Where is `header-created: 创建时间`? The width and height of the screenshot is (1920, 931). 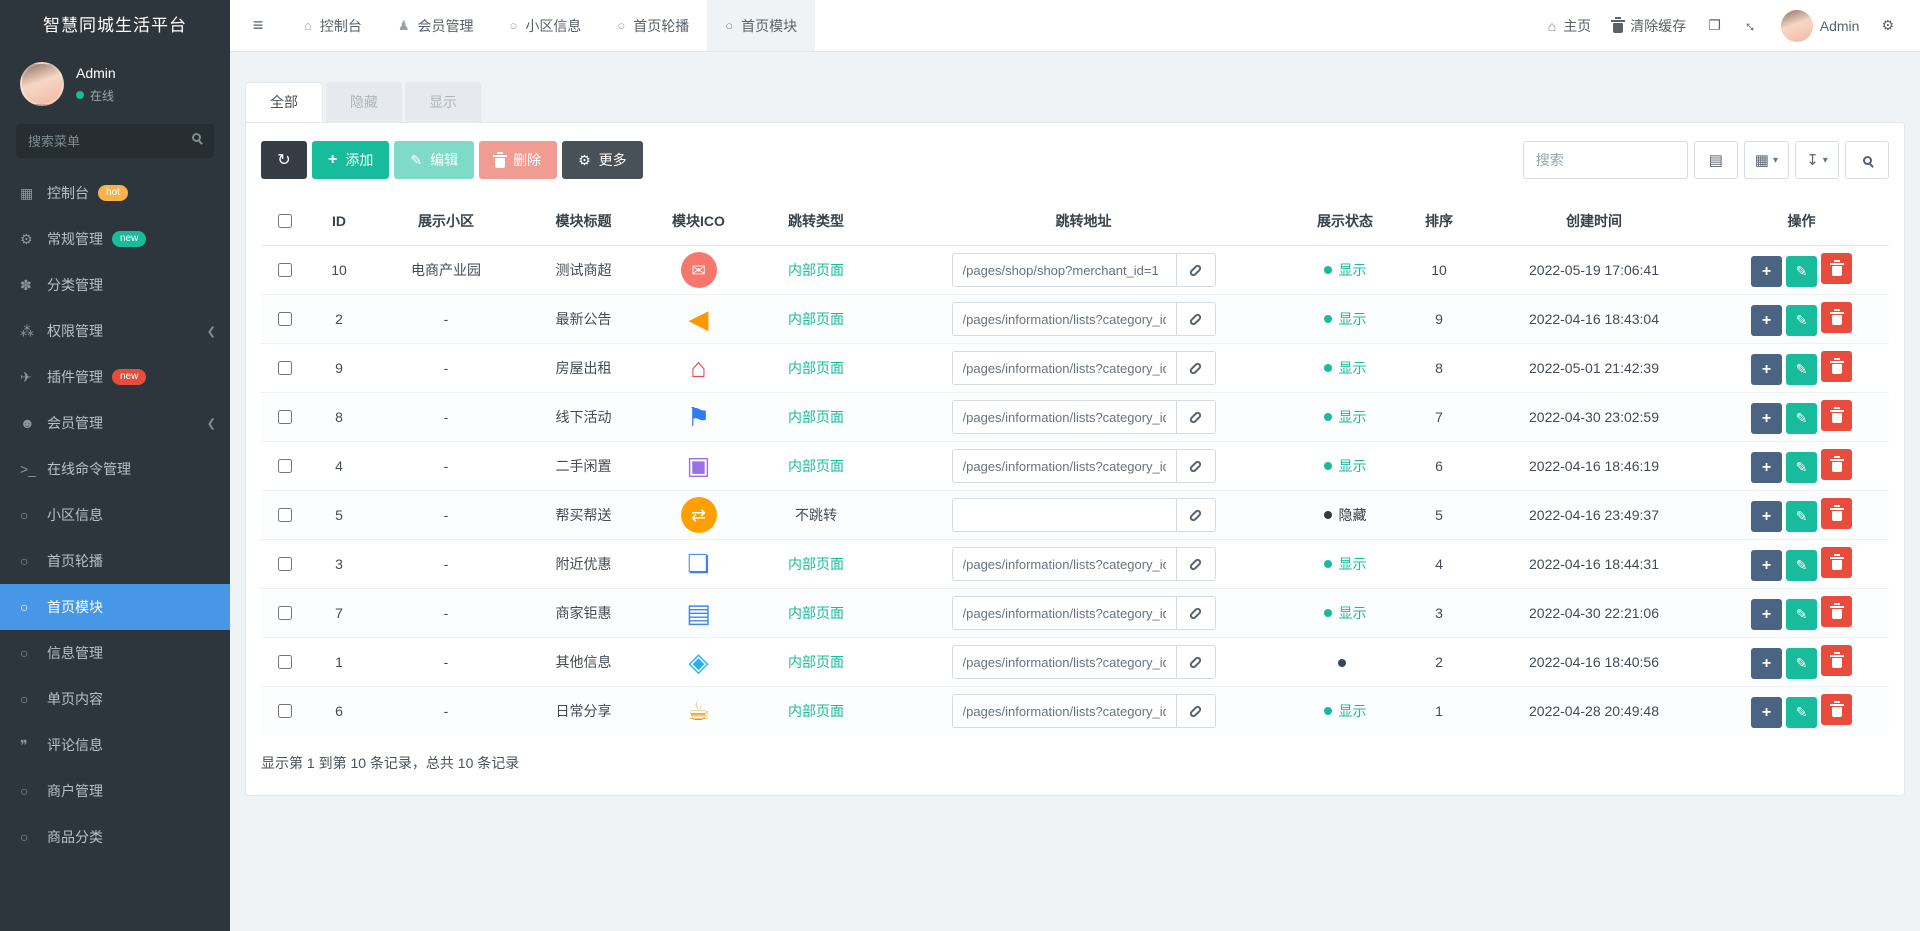
header-created: 创建时间 is located at coordinates (1594, 221).